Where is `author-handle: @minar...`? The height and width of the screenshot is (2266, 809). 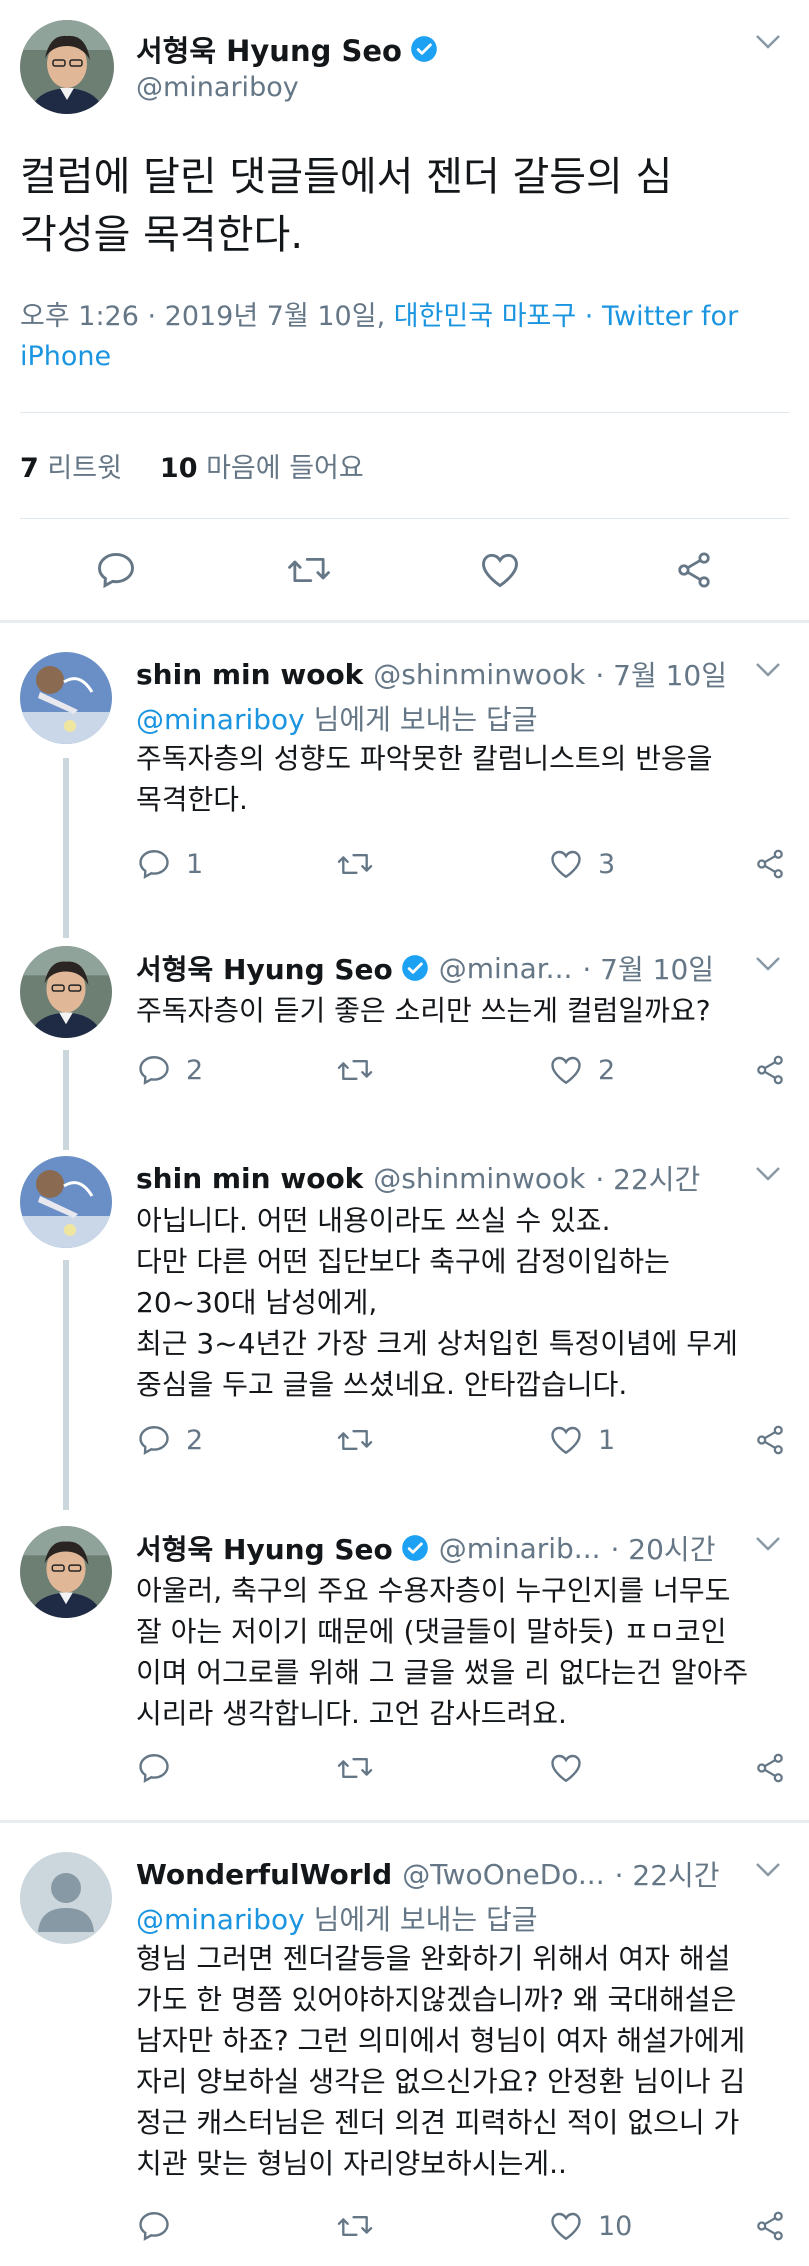 author-handle: @minar... is located at coordinates (506, 968).